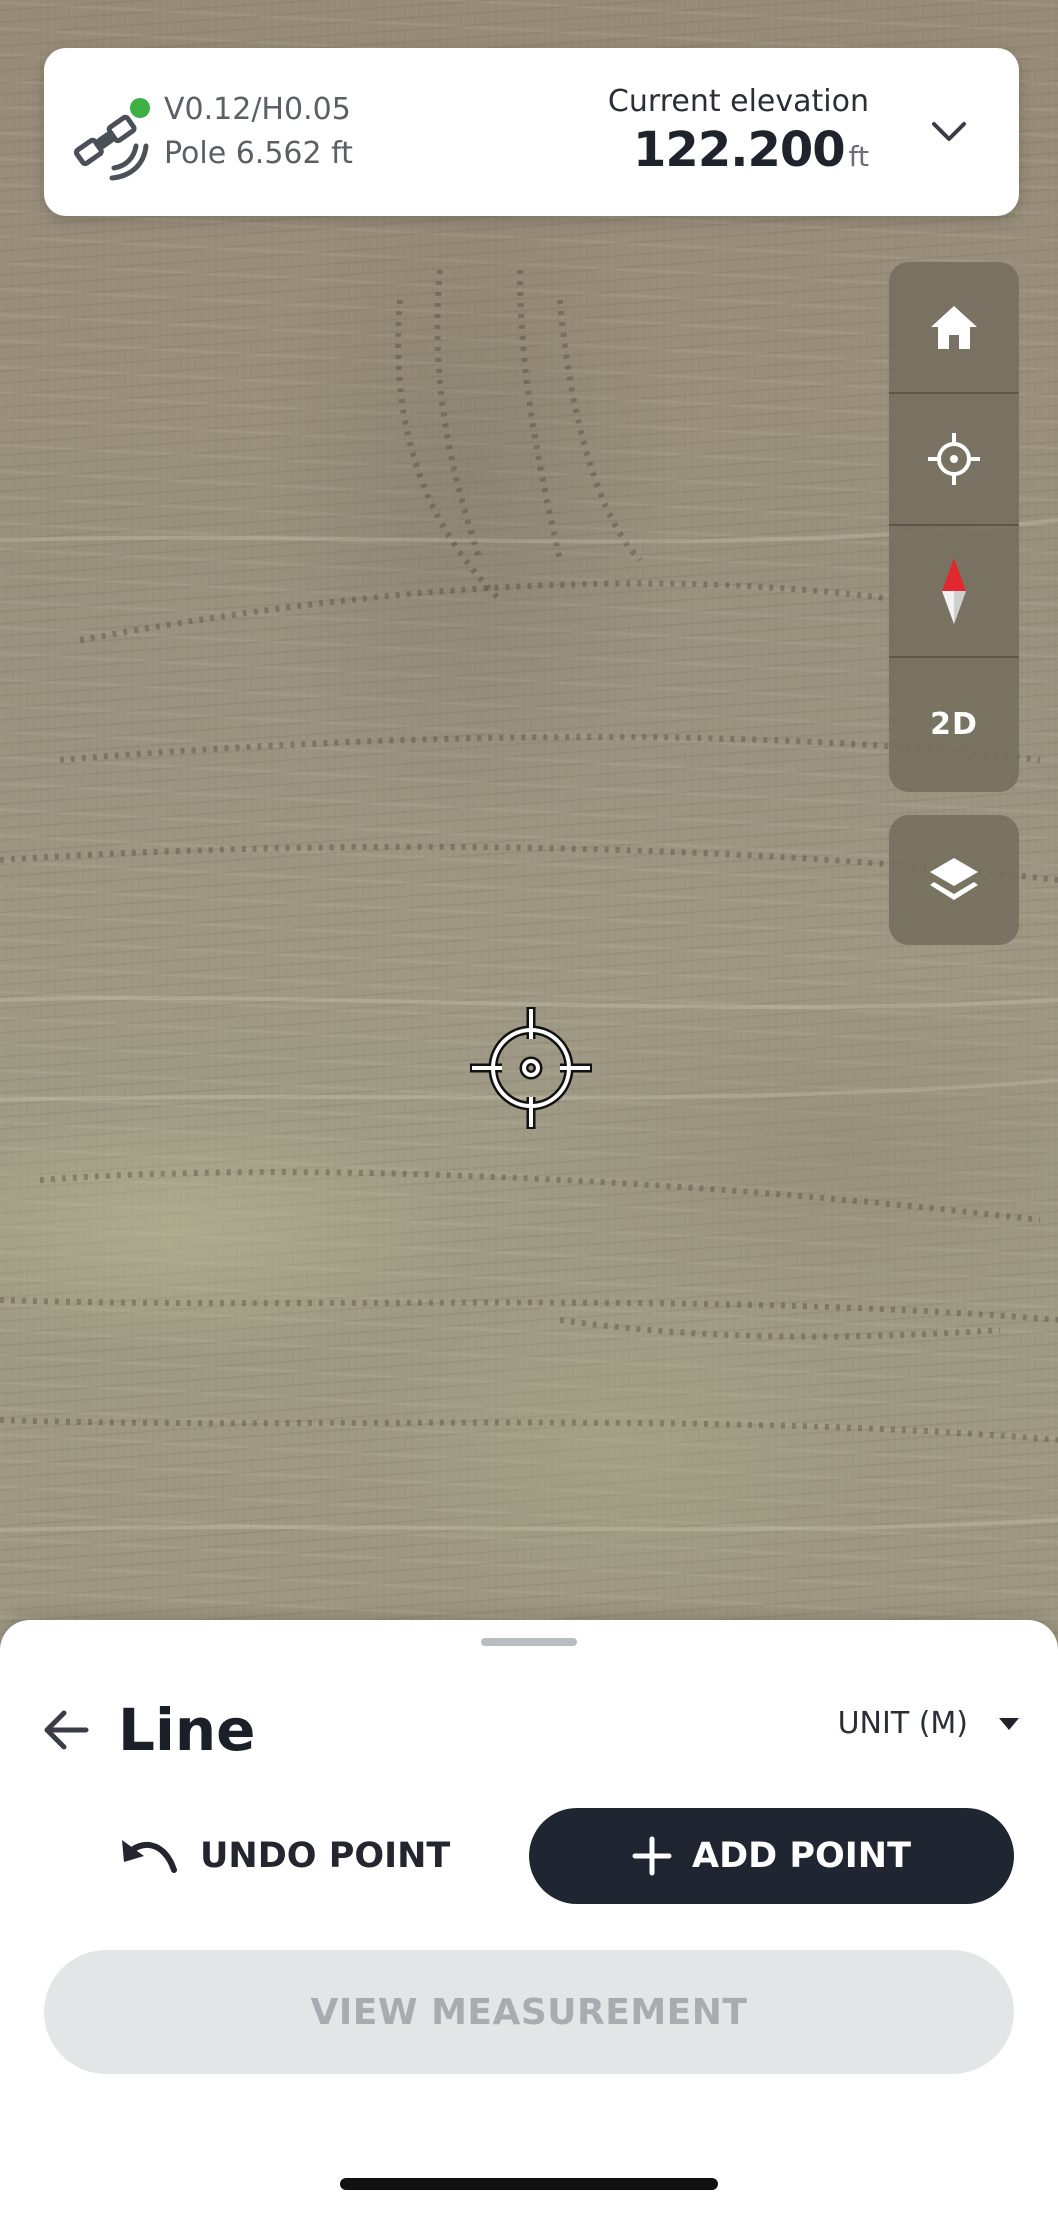 The image size is (1058, 2217). I want to click on home-button, so click(954, 328).